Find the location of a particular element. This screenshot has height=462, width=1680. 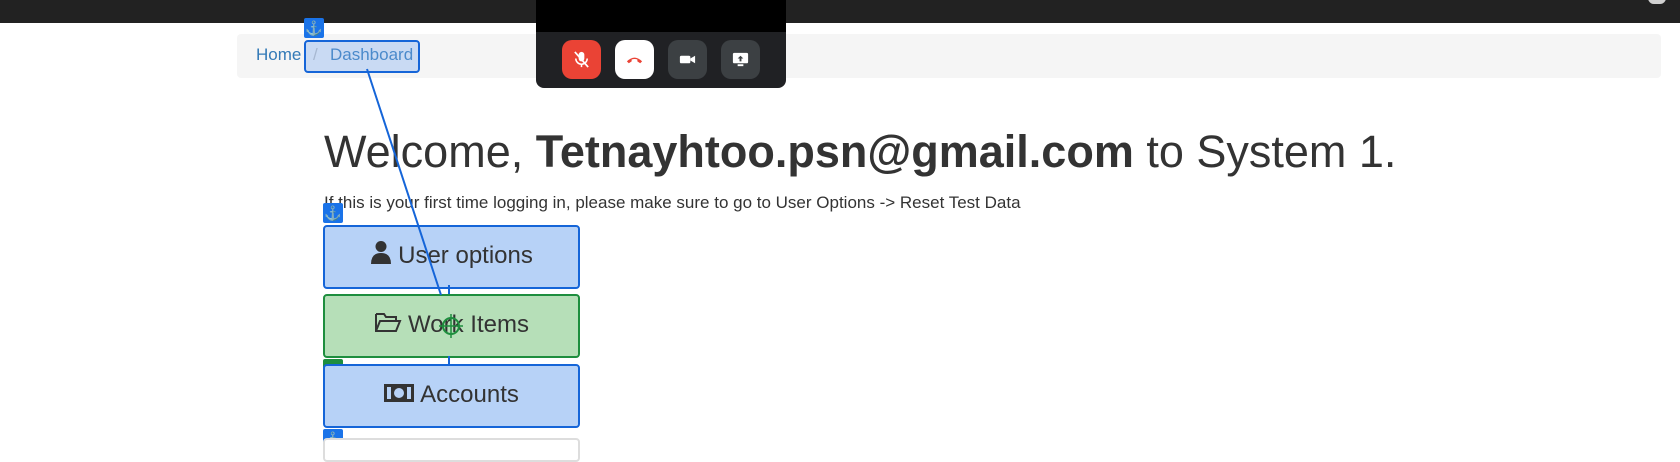

user-icon is located at coordinates (381, 257).